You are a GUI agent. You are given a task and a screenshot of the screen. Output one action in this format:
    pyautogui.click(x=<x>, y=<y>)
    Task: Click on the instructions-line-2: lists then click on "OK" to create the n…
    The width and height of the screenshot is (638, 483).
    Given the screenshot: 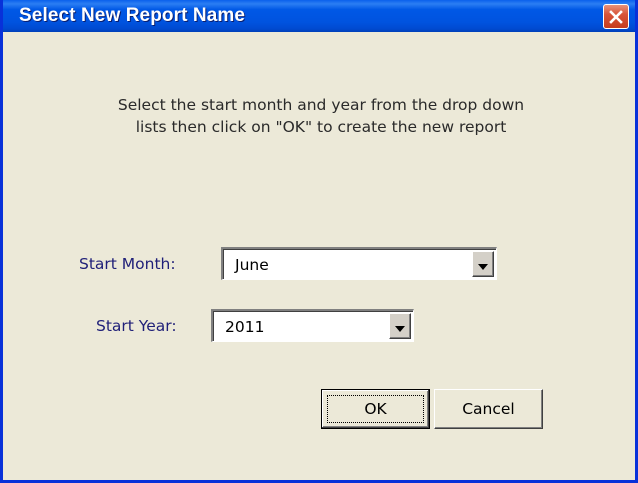 What is the action you would take?
    pyautogui.click(x=321, y=127)
    